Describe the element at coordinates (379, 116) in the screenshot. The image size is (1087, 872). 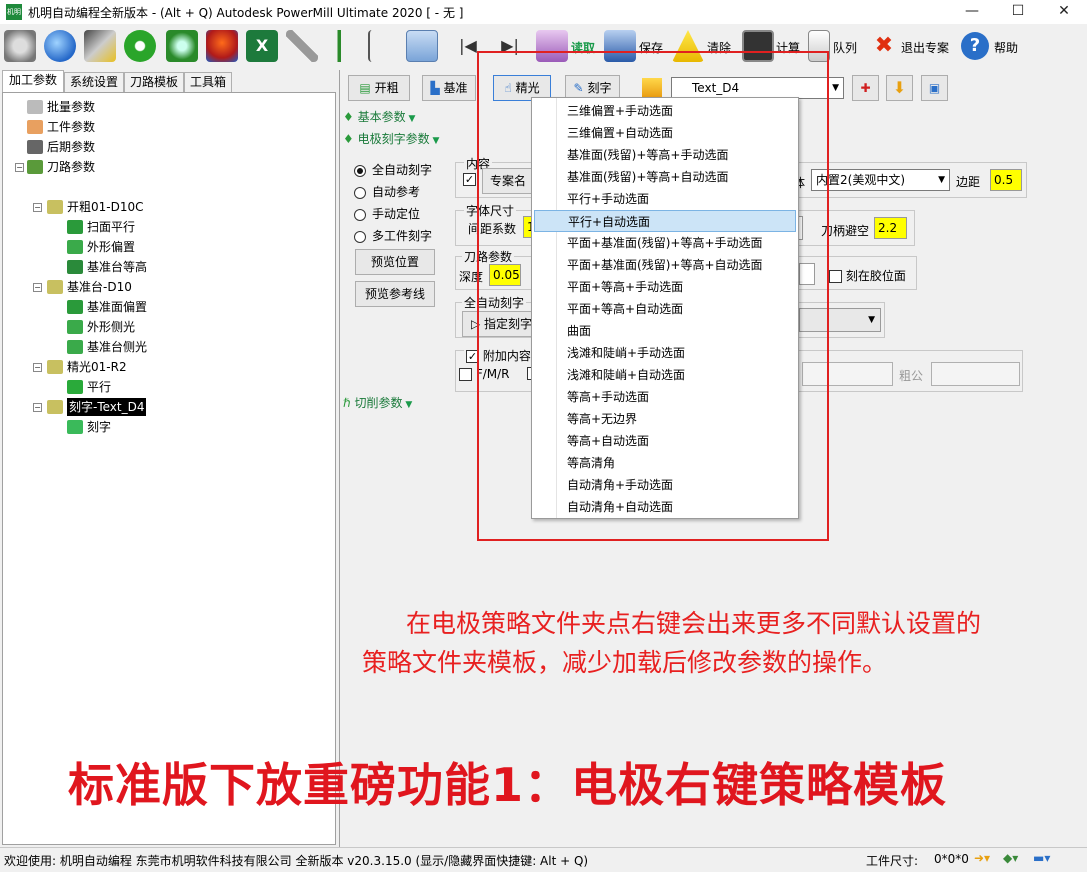
I see `section-basic-params: ♦ 基本参数` at that location.